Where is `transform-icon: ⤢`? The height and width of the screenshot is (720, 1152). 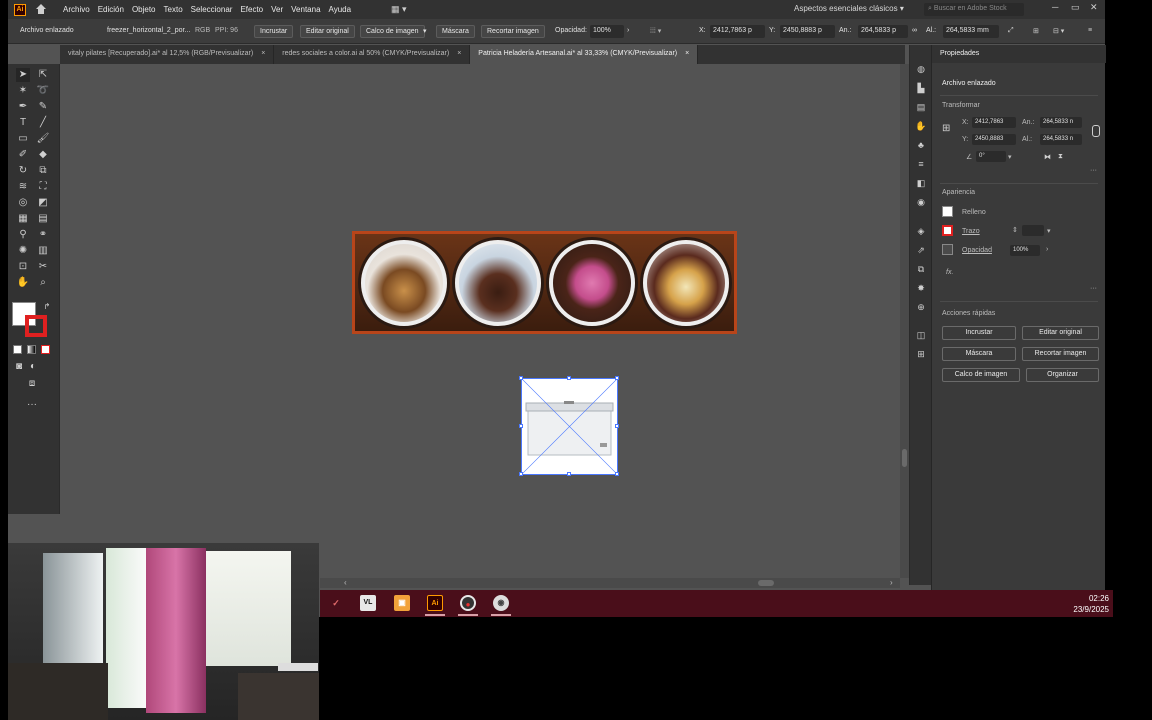 transform-icon: ⤢ is located at coordinates (1011, 31).